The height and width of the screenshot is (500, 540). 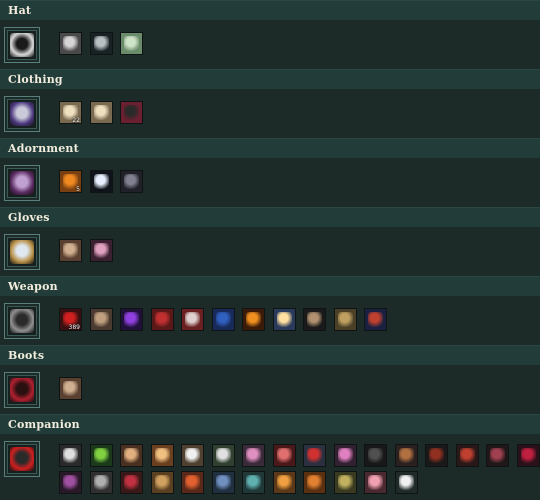 What do you see at coordinates (70, 112) in the screenshot?
I see `item-slot: 22` at bounding box center [70, 112].